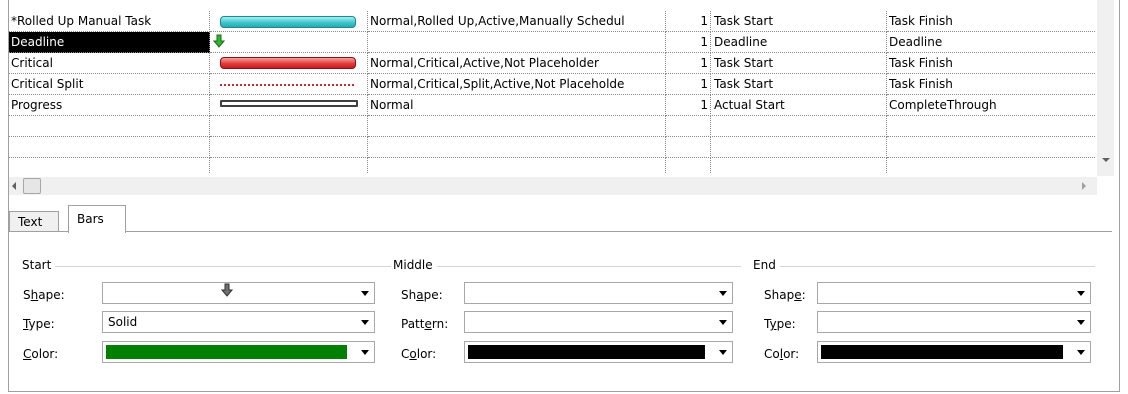 This screenshot has height=394, width=1128. Describe the element at coordinates (39, 324) in the screenshot. I see `start-type-label: Type:` at that location.